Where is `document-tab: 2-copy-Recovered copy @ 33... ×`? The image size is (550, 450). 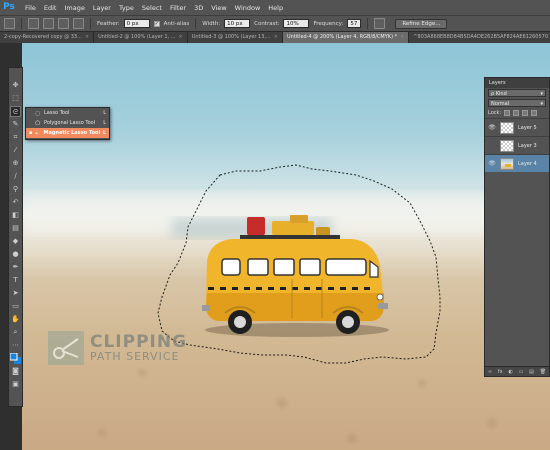 document-tab: 2-copy-Recovered copy @ 33... × is located at coordinates (47, 37).